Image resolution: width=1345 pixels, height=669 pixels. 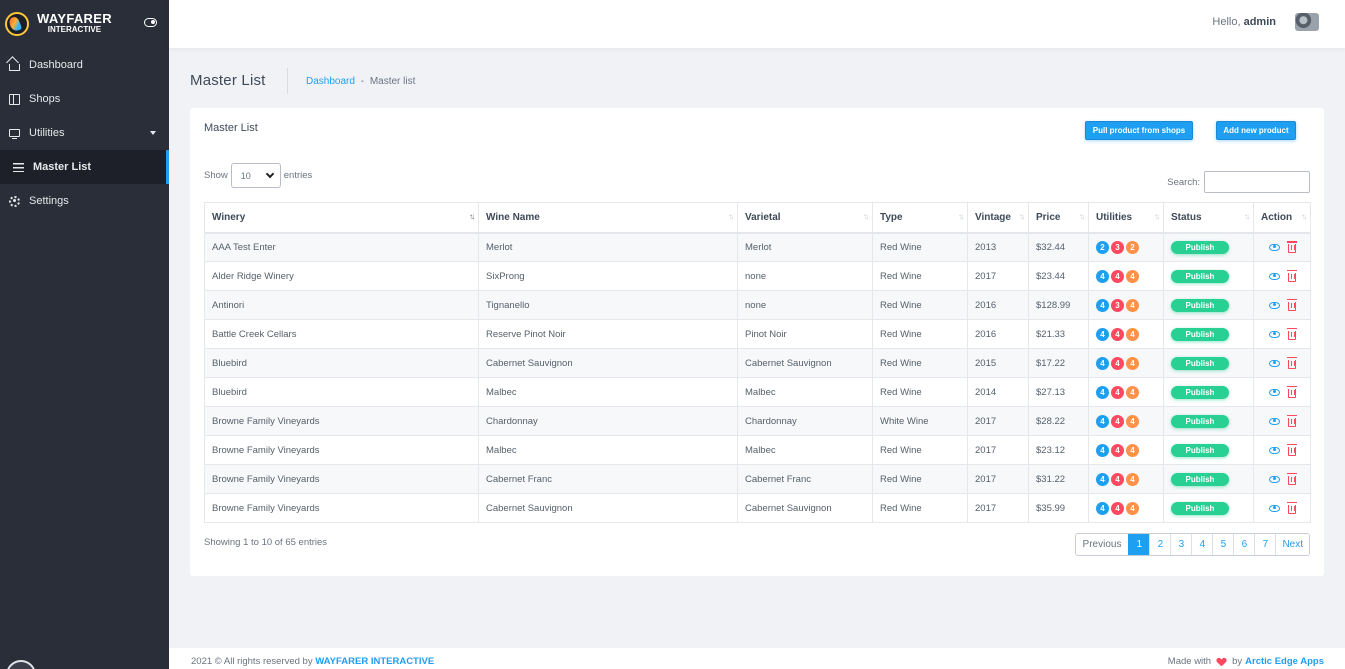 I want to click on add-product-button: Add new product, so click(x=1256, y=130).